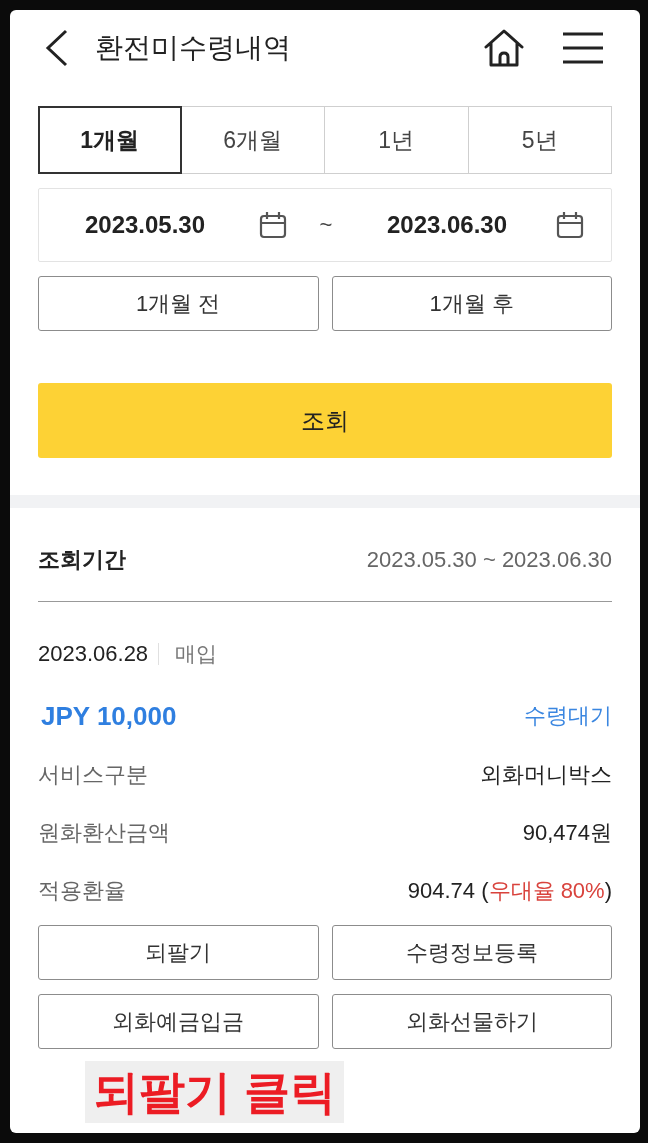 The image size is (648, 1143). Describe the element at coordinates (214, 1092) in the screenshot. I see `annotation-callout: 되팔기 클릭` at that location.